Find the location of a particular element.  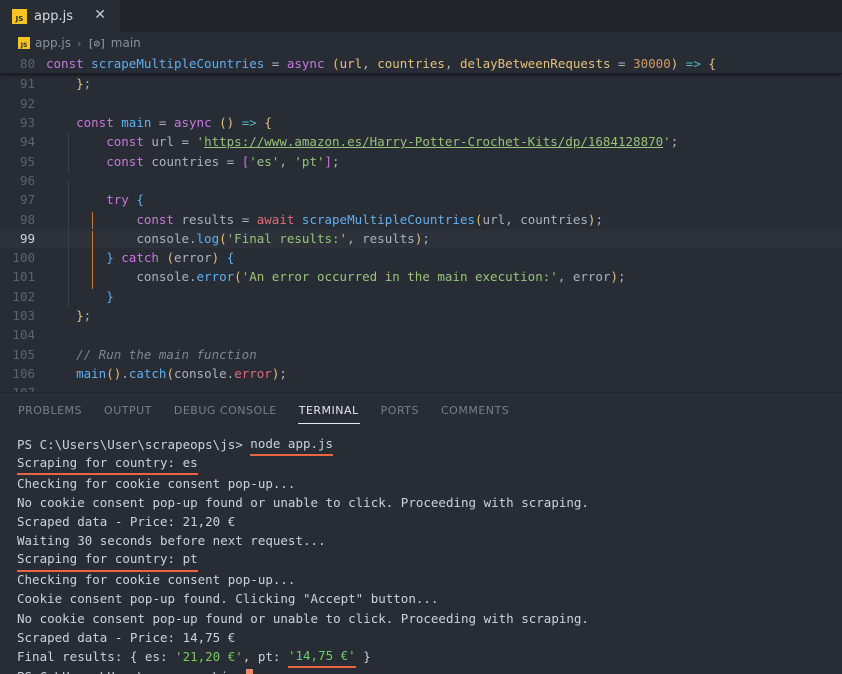

line-number: 93 is located at coordinates (27, 123).